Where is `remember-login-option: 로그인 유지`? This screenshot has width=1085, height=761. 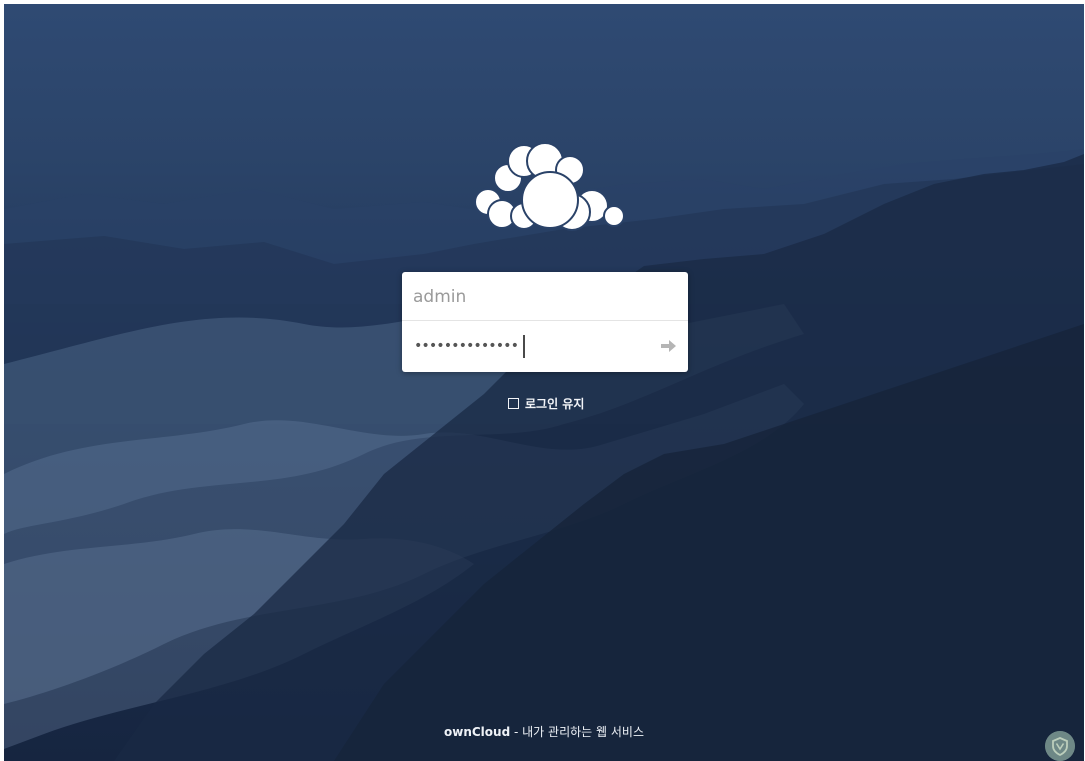
remember-login-option: 로그인 유지 is located at coordinates (546, 403).